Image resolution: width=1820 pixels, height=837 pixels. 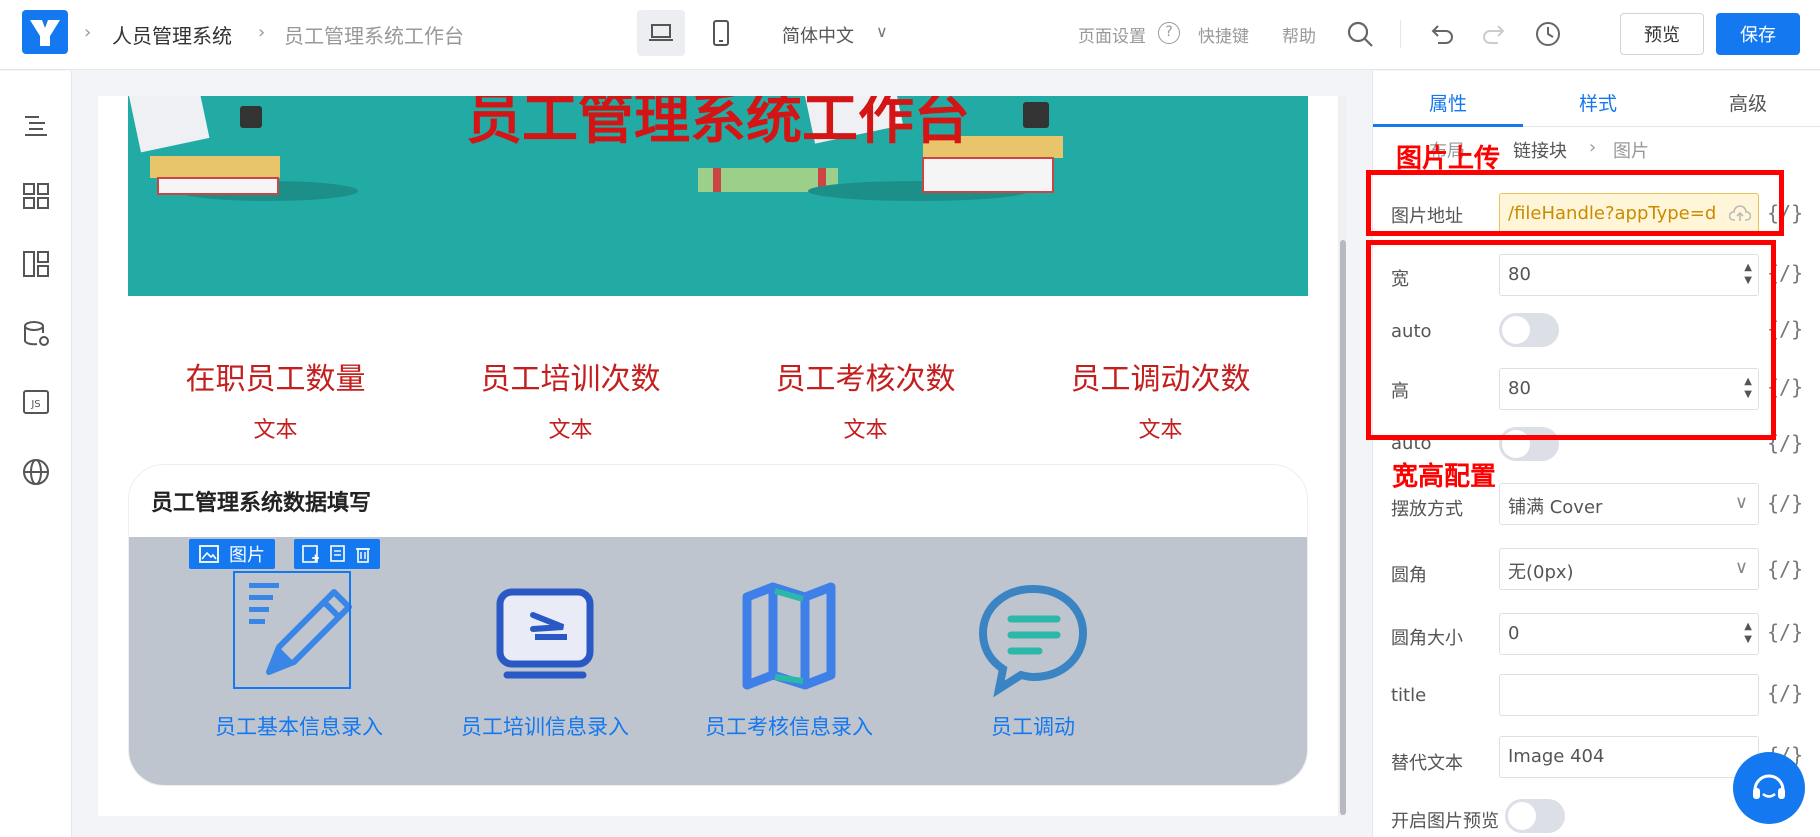 I want to click on fit-label: 摆放方式, so click(x=1427, y=509).